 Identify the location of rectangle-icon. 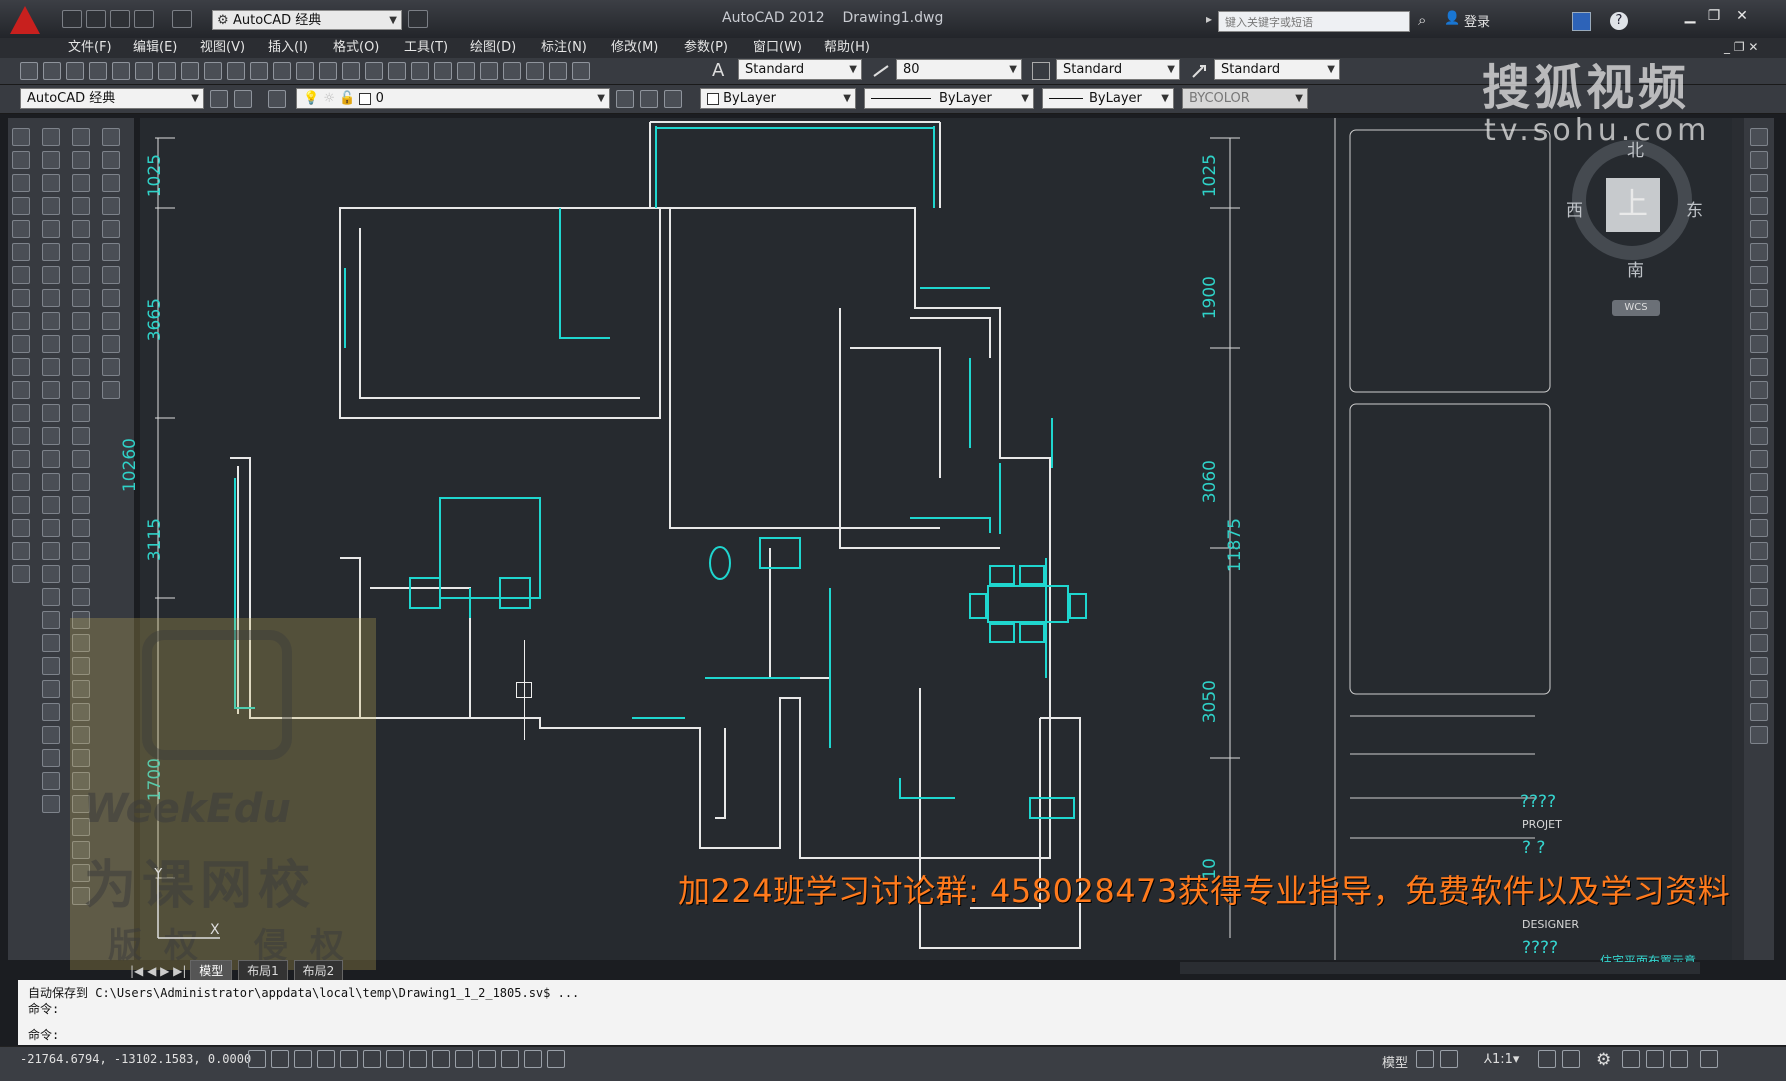
(21, 229).